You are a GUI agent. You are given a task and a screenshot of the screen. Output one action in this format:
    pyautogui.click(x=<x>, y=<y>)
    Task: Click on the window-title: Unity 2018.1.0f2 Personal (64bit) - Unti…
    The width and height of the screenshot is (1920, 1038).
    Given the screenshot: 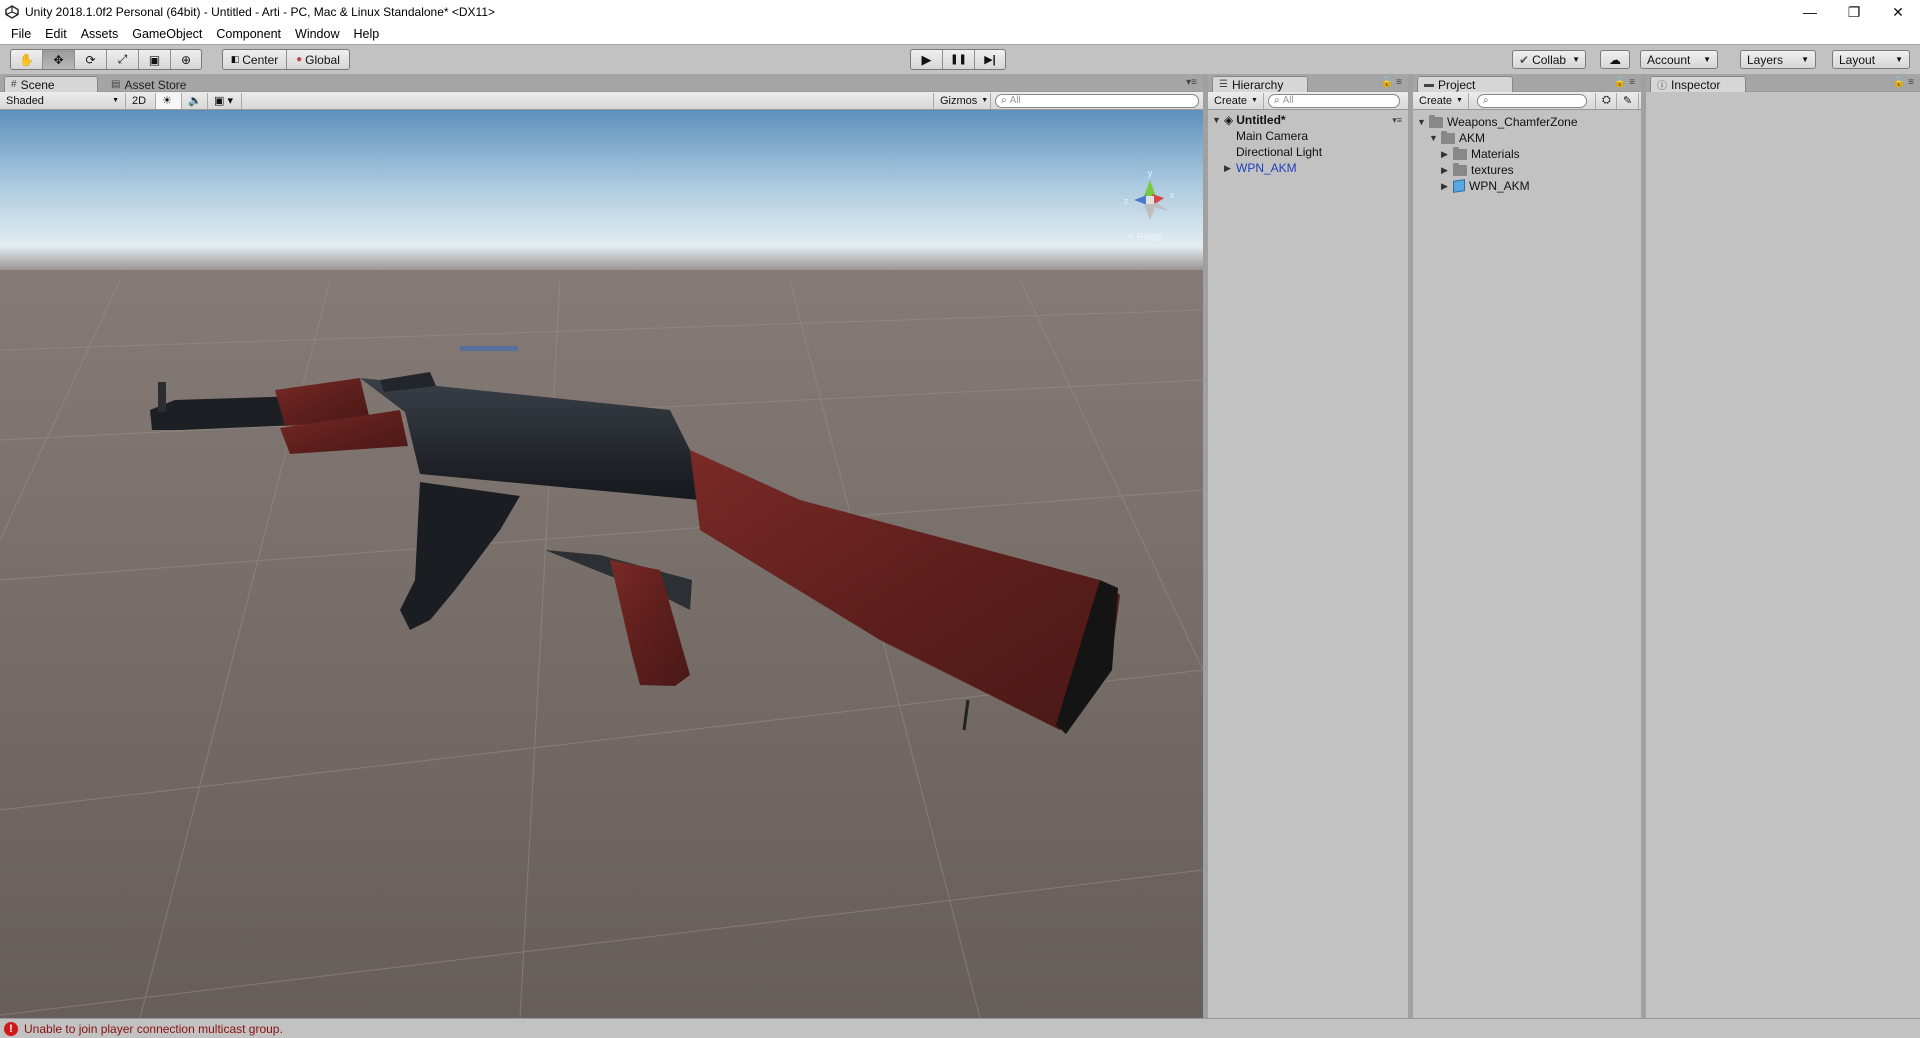 What is the action you would take?
    pyautogui.click(x=260, y=12)
    